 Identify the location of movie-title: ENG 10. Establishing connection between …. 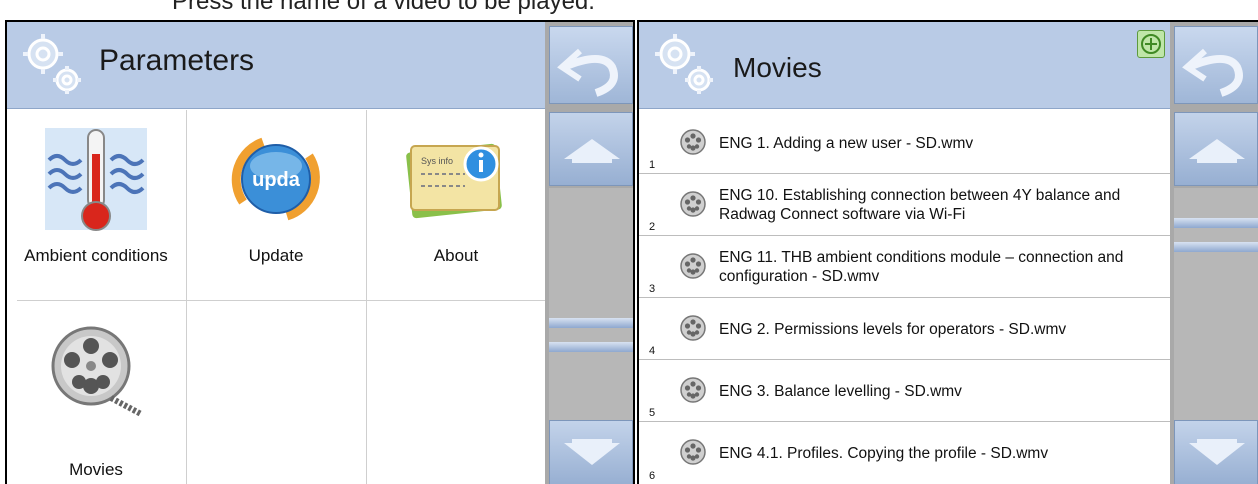
(920, 205).